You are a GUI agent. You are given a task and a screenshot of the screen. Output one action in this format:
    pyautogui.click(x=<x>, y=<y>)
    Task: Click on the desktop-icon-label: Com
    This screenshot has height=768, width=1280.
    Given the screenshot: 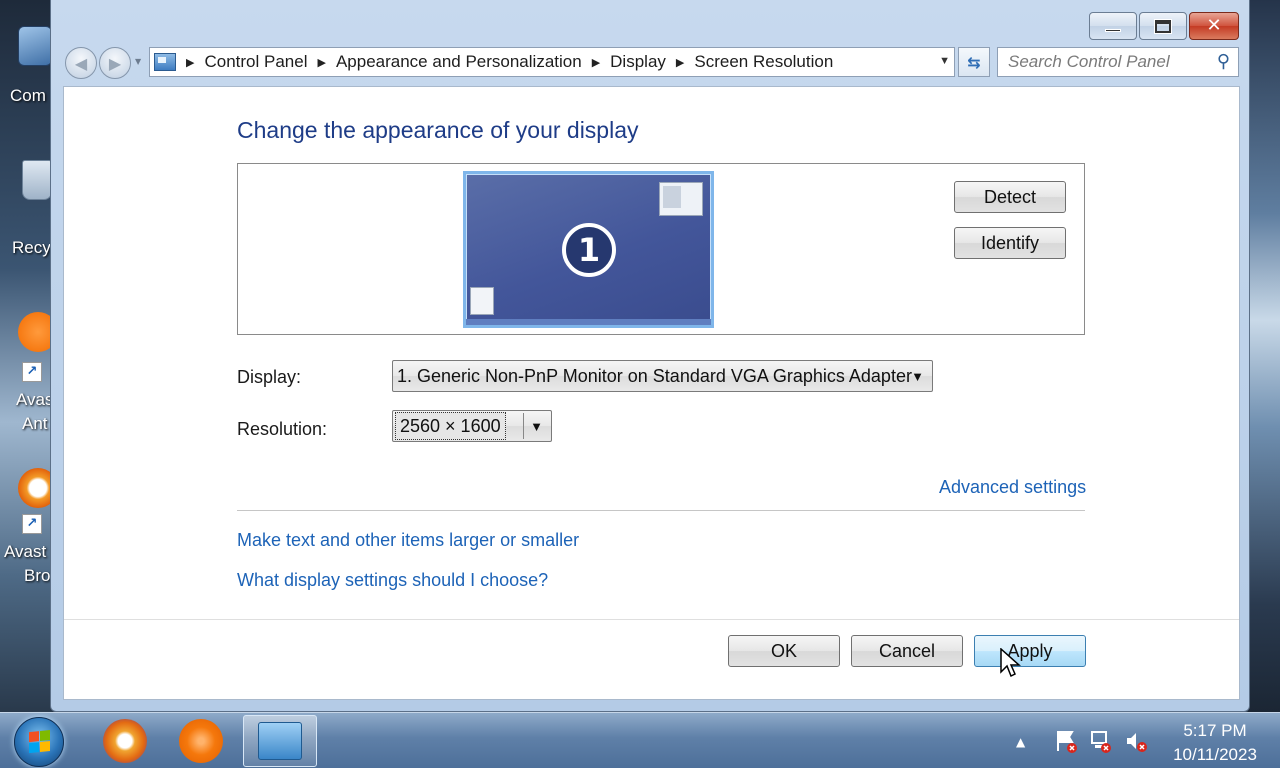 What is the action you would take?
    pyautogui.click(x=28, y=95)
    